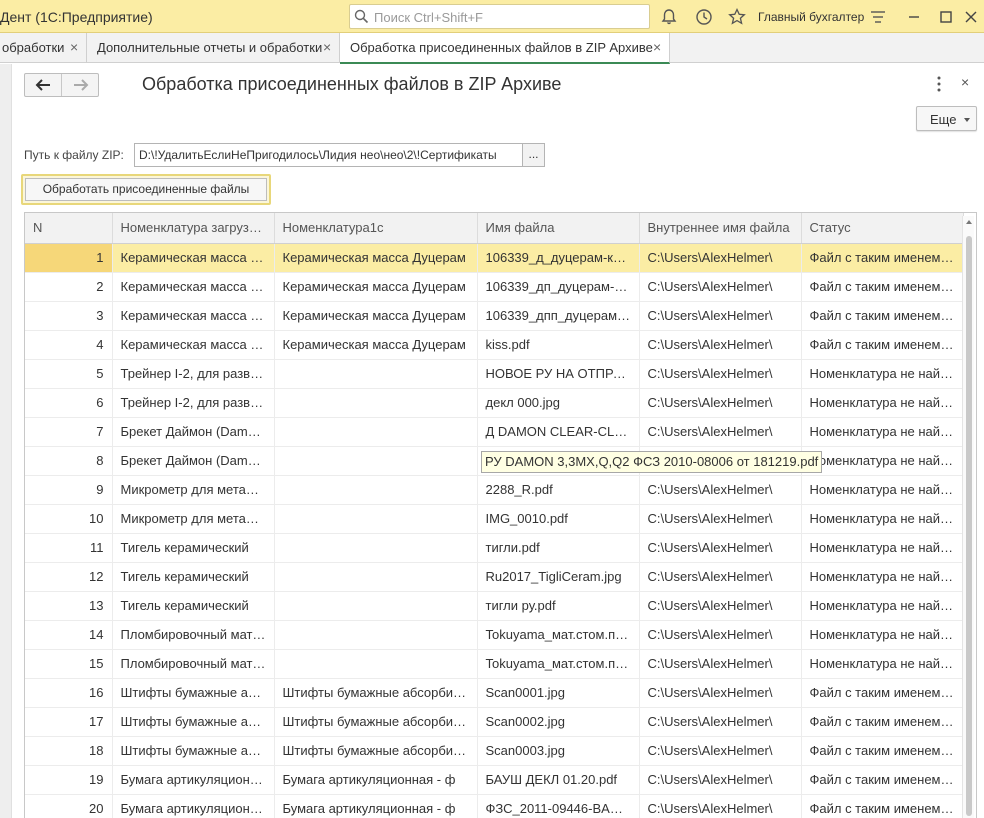  Describe the element at coordinates (558, 780) in the screenshot. I see `cell-file-name: БАУШ ДЕКЛ 01.20.pdf` at that location.